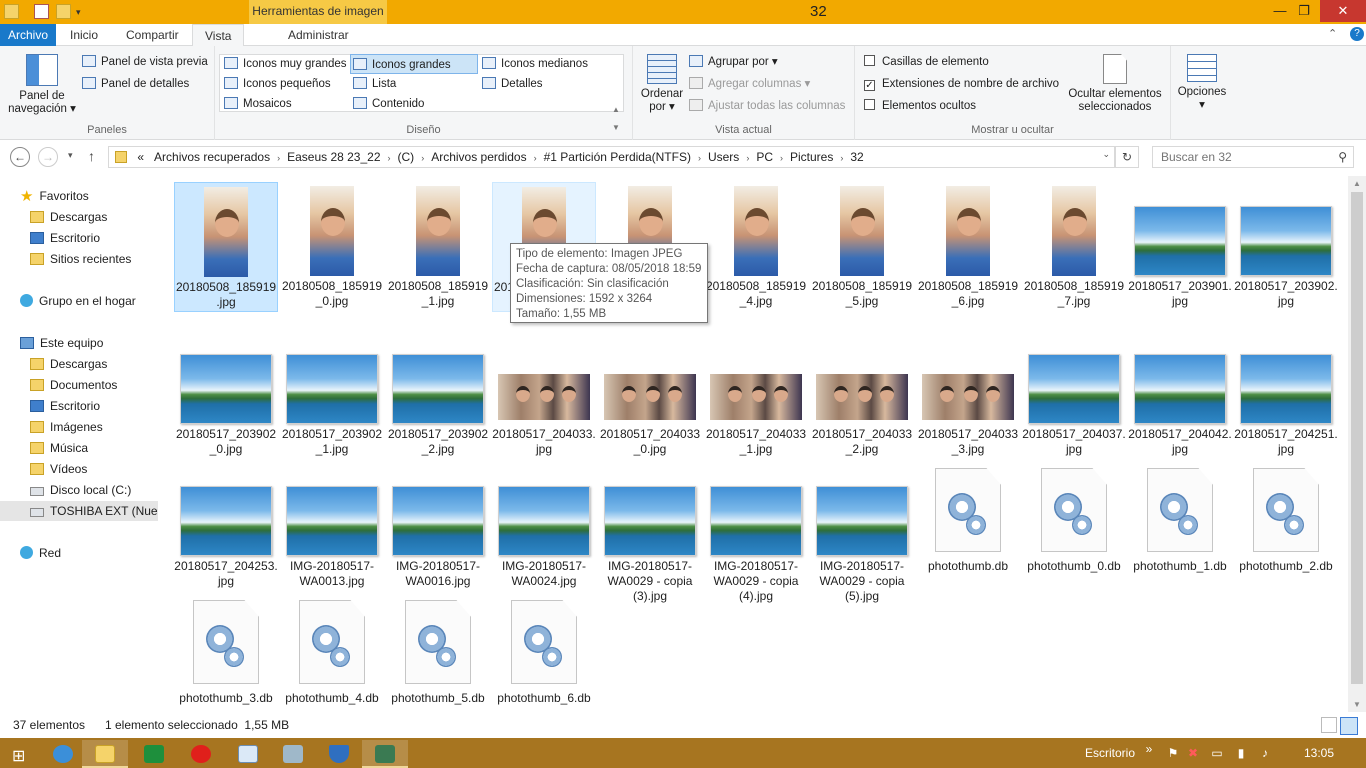 This screenshot has height=768, width=1366. I want to click on breadcrumb-item: Pictures, so click(811, 157).